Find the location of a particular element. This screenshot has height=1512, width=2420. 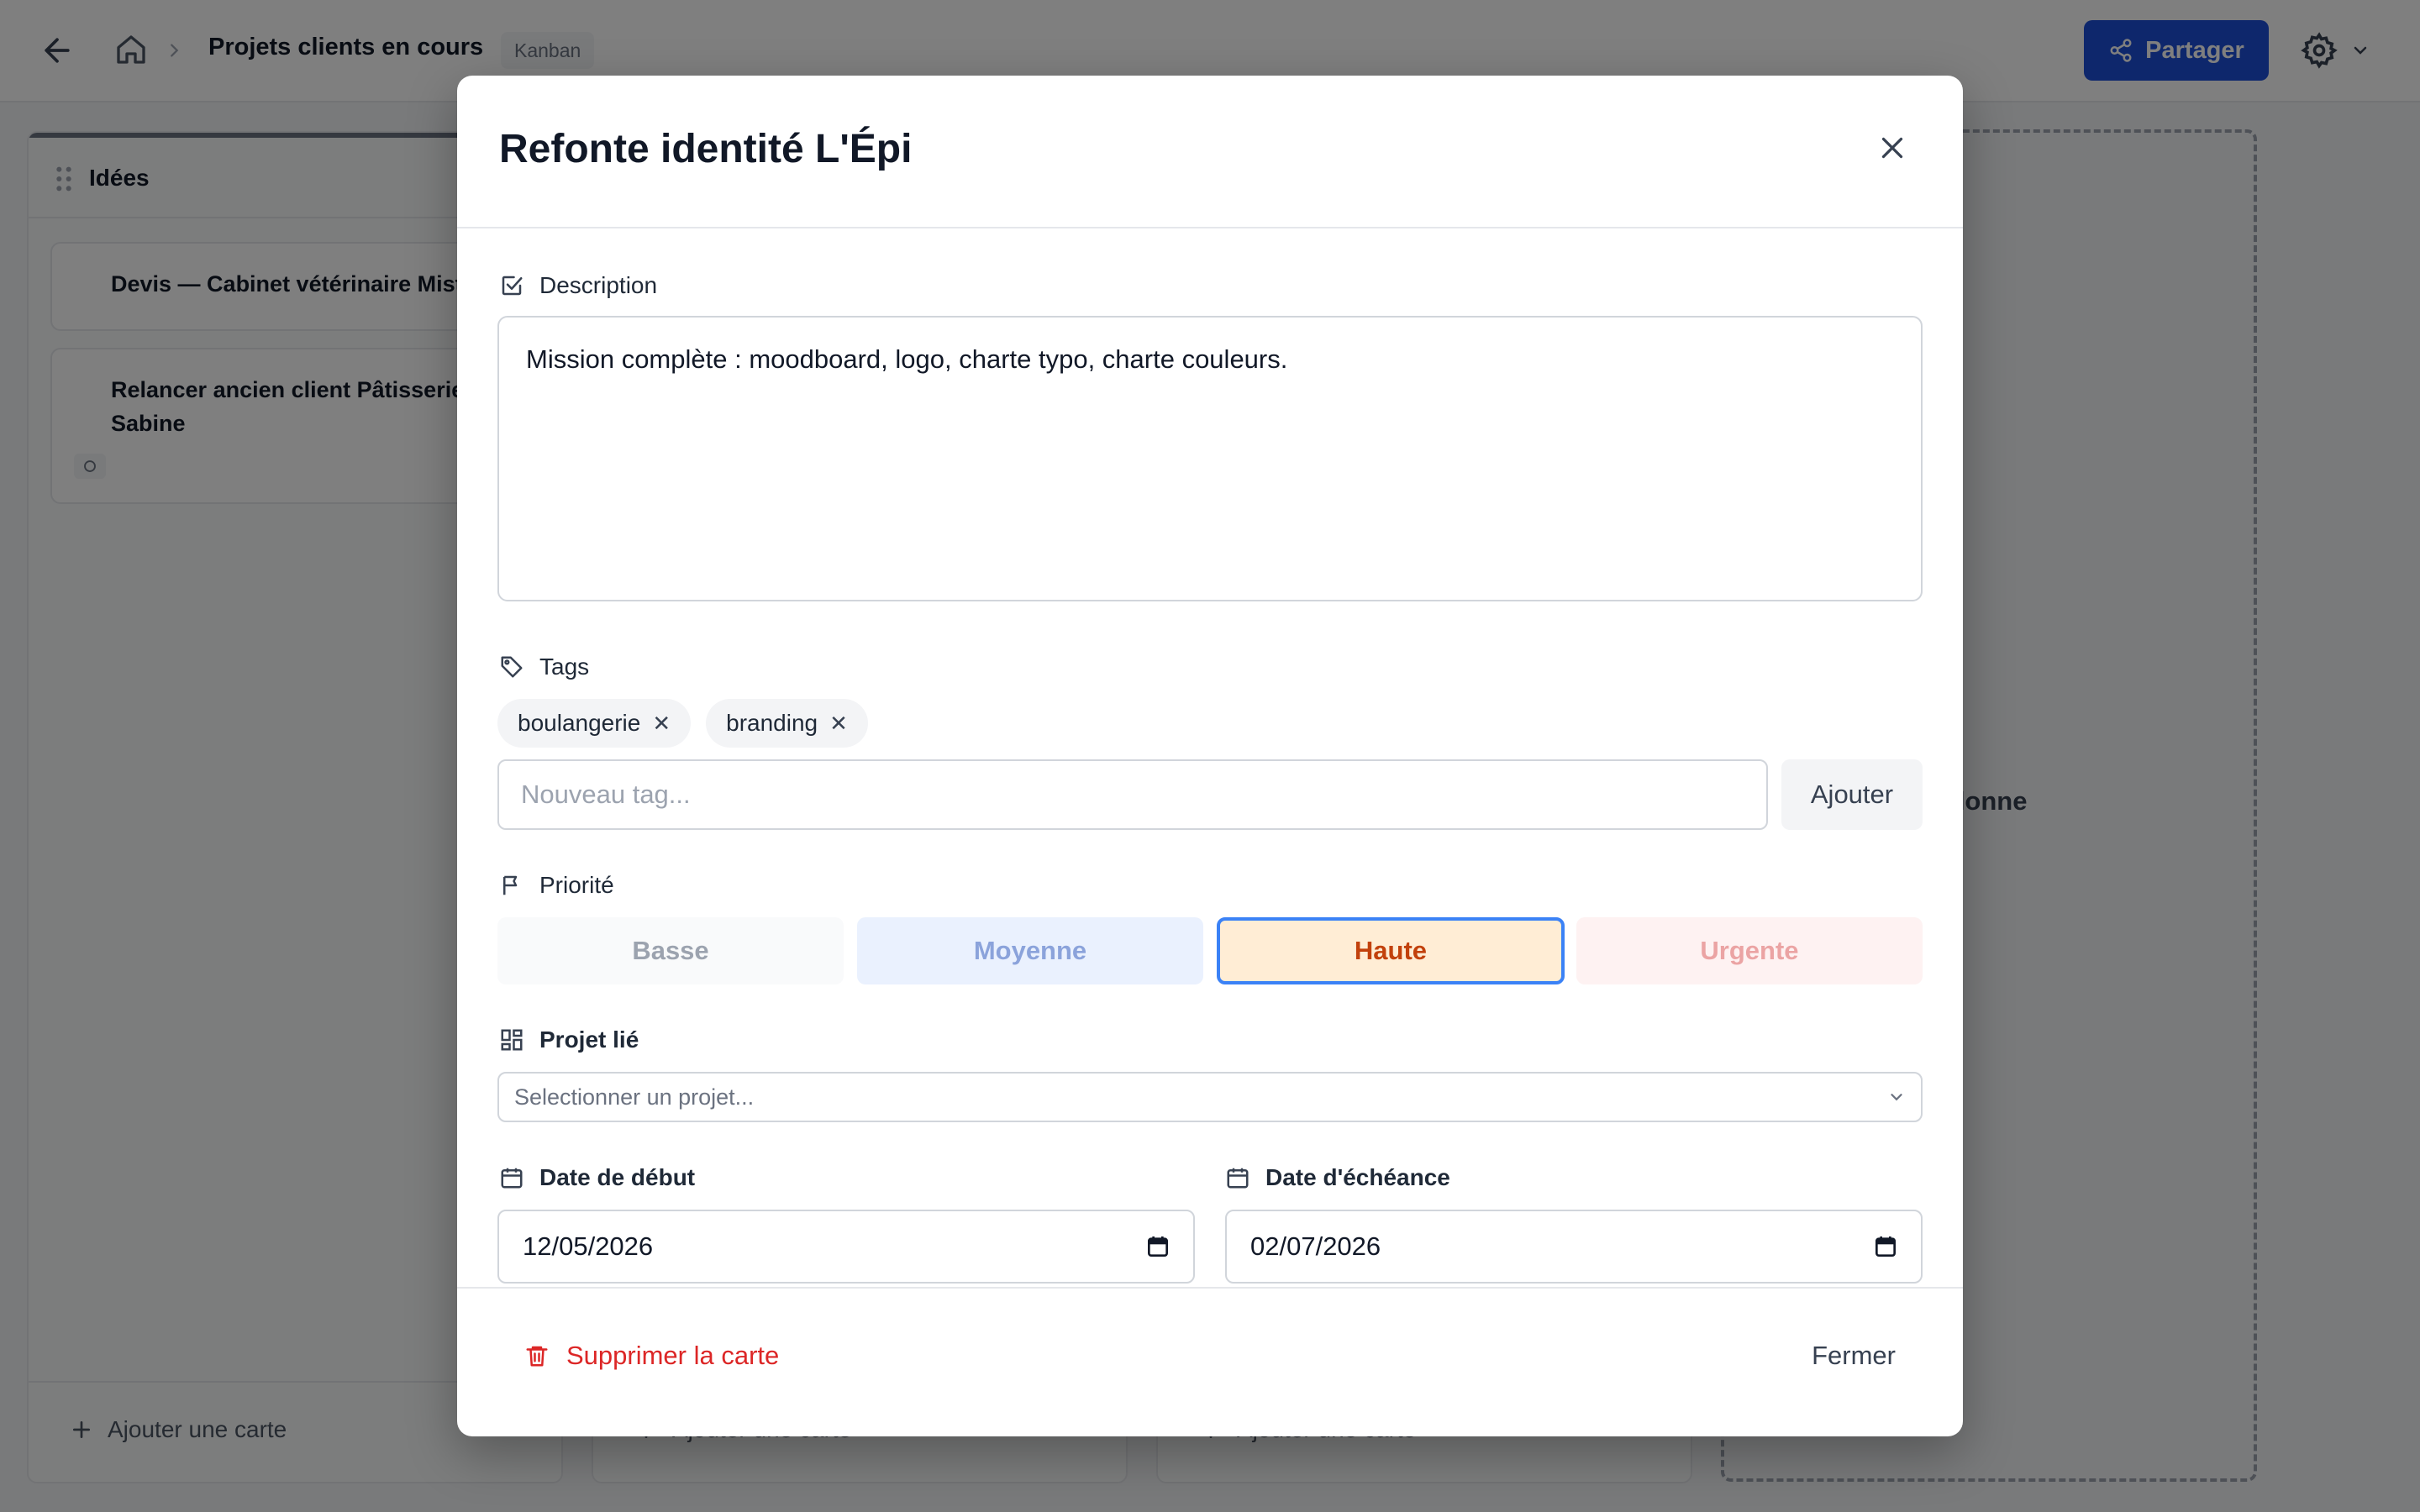

tag-icon is located at coordinates (512, 667).